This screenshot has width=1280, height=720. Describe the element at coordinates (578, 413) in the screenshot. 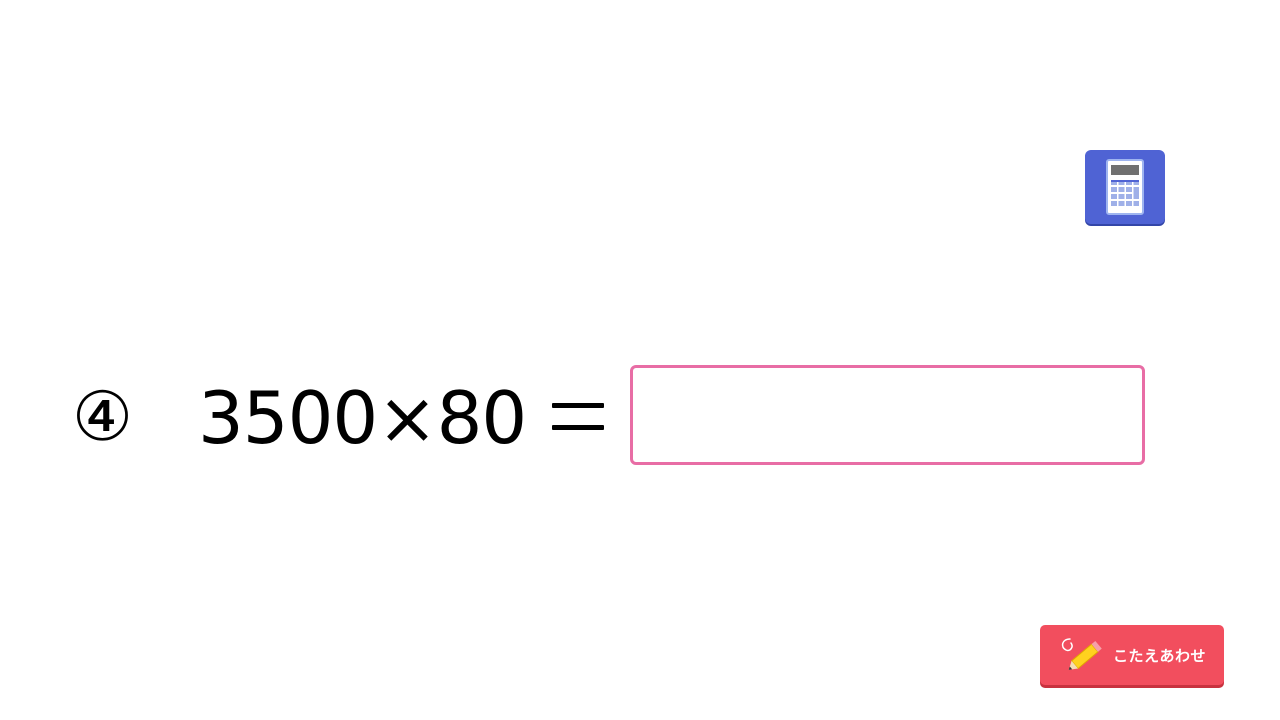

I see `equals-sign` at that location.